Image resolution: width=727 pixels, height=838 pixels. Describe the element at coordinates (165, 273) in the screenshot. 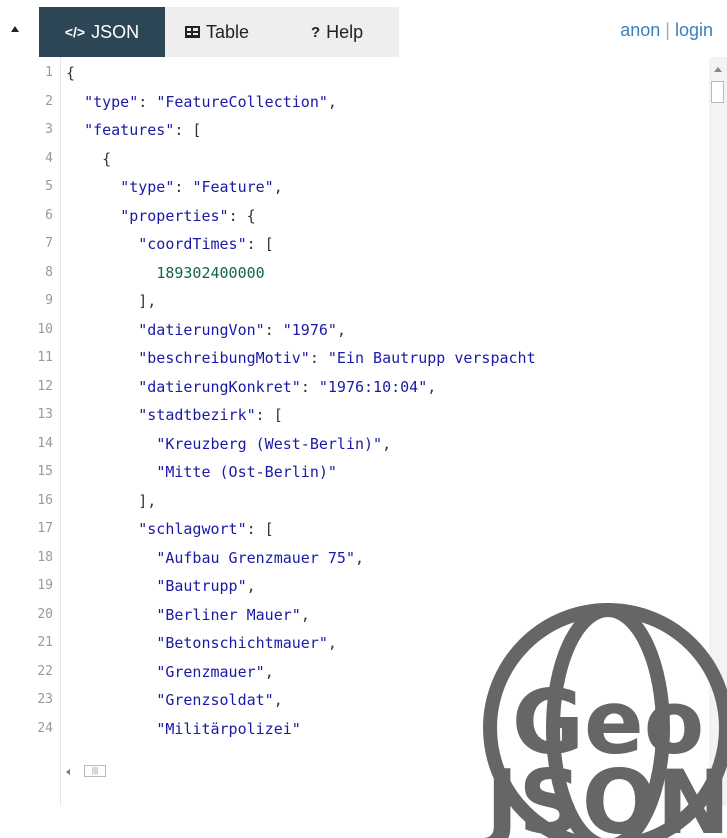

I see `code-text: 189302400000` at that location.